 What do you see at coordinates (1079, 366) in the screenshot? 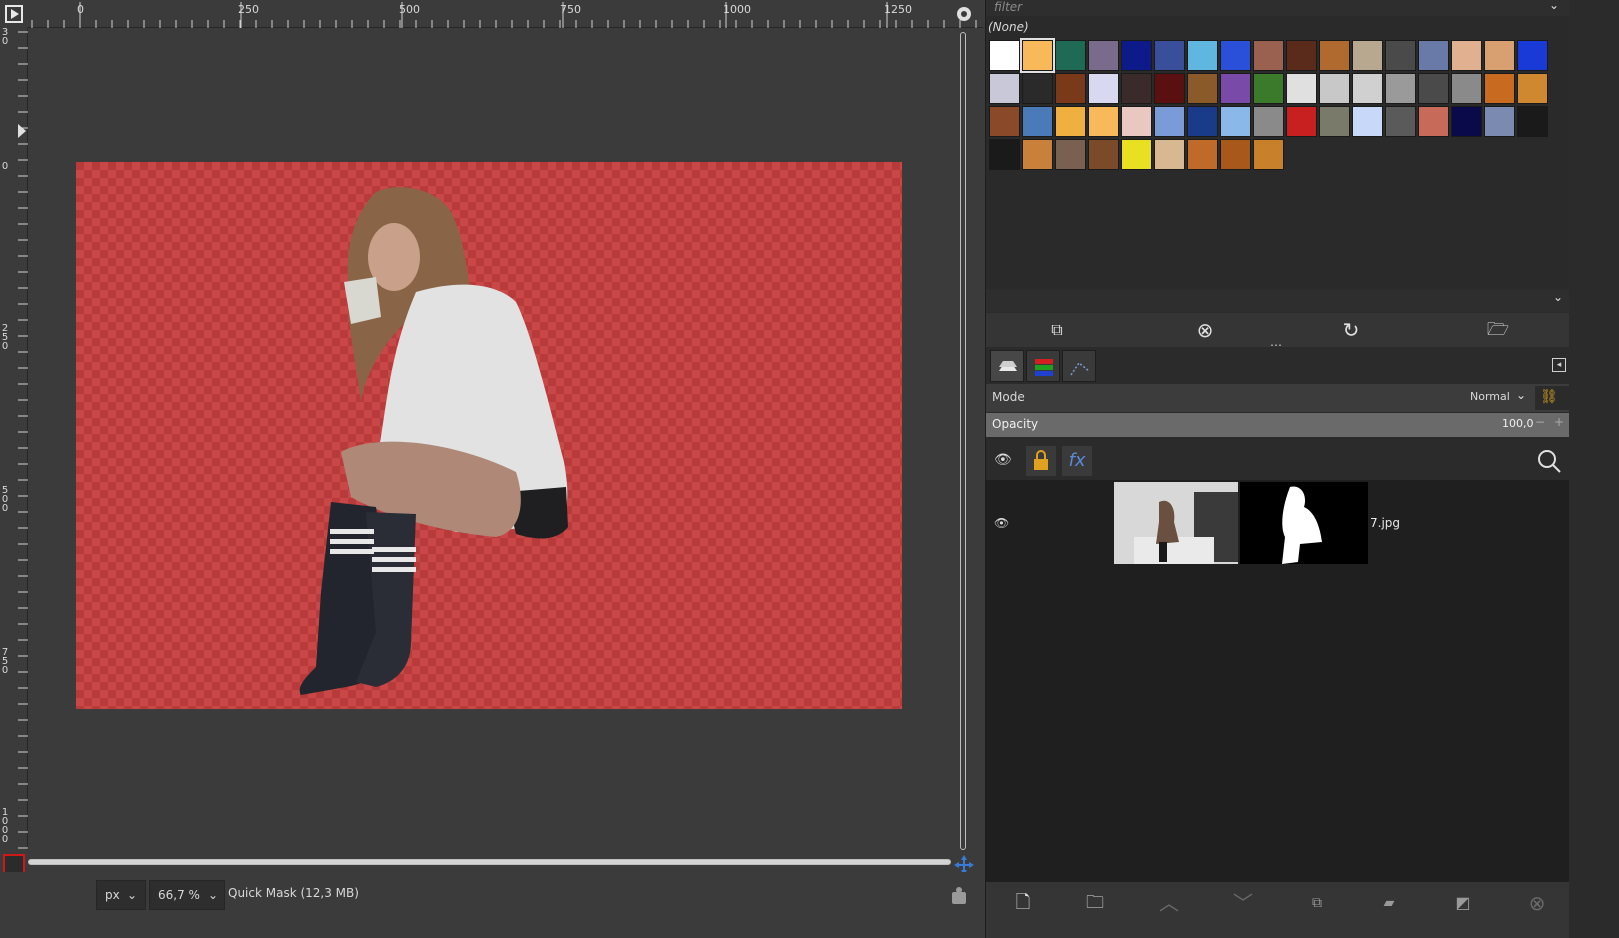
I see `tab-paths` at bounding box center [1079, 366].